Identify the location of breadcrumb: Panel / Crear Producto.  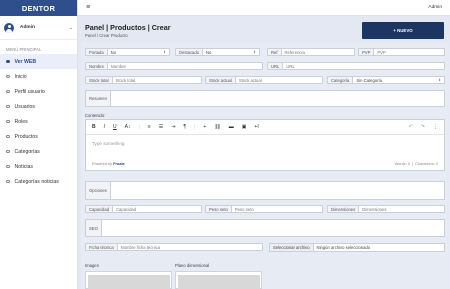
(106, 35).